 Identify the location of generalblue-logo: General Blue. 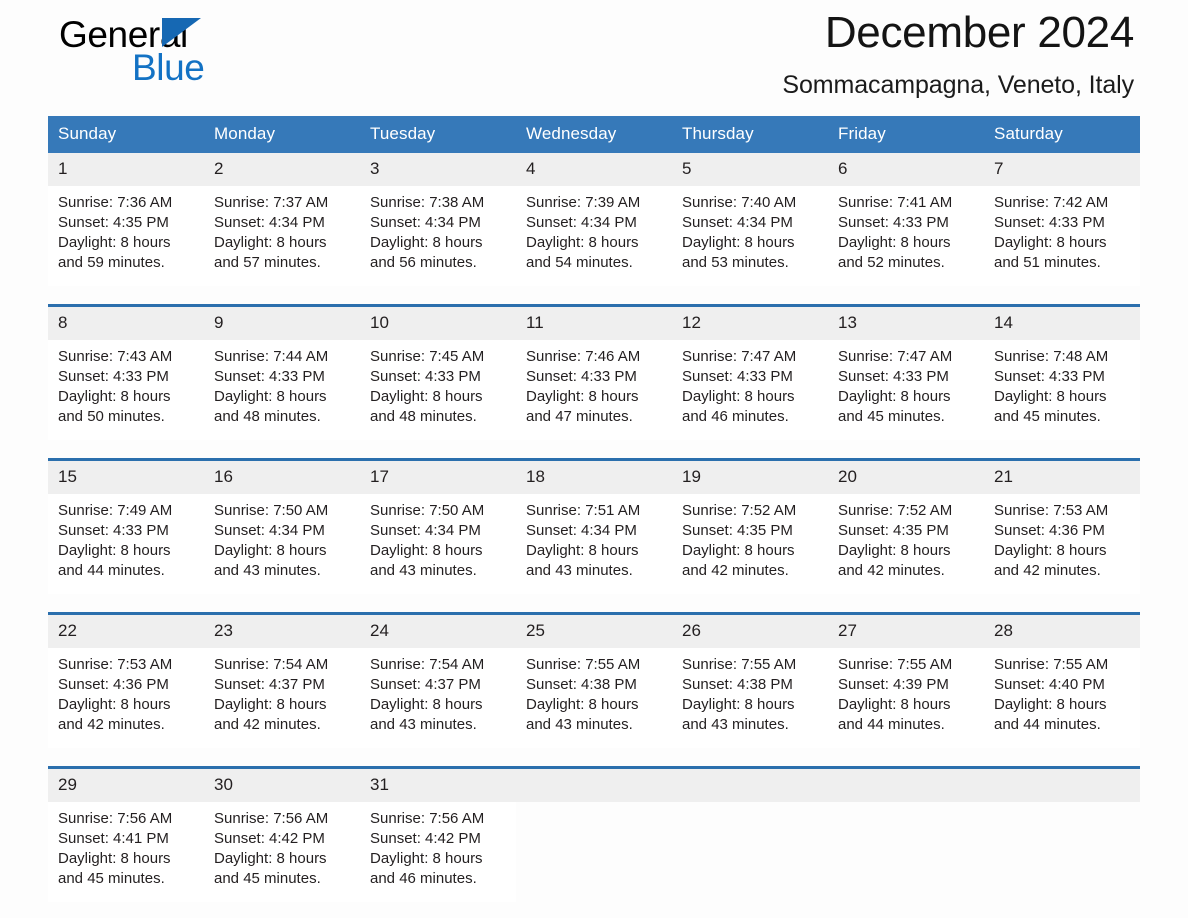
(209, 61).